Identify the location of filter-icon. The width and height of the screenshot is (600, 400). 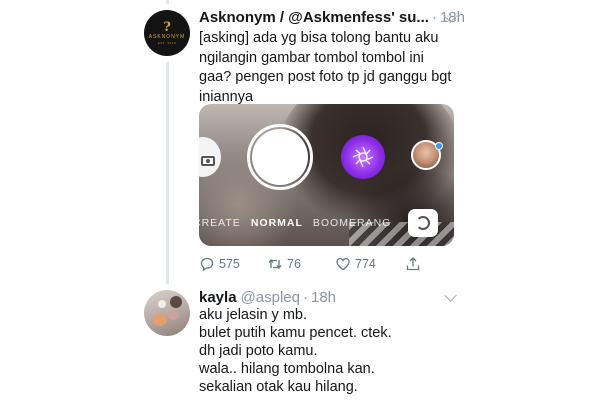
(363, 157).